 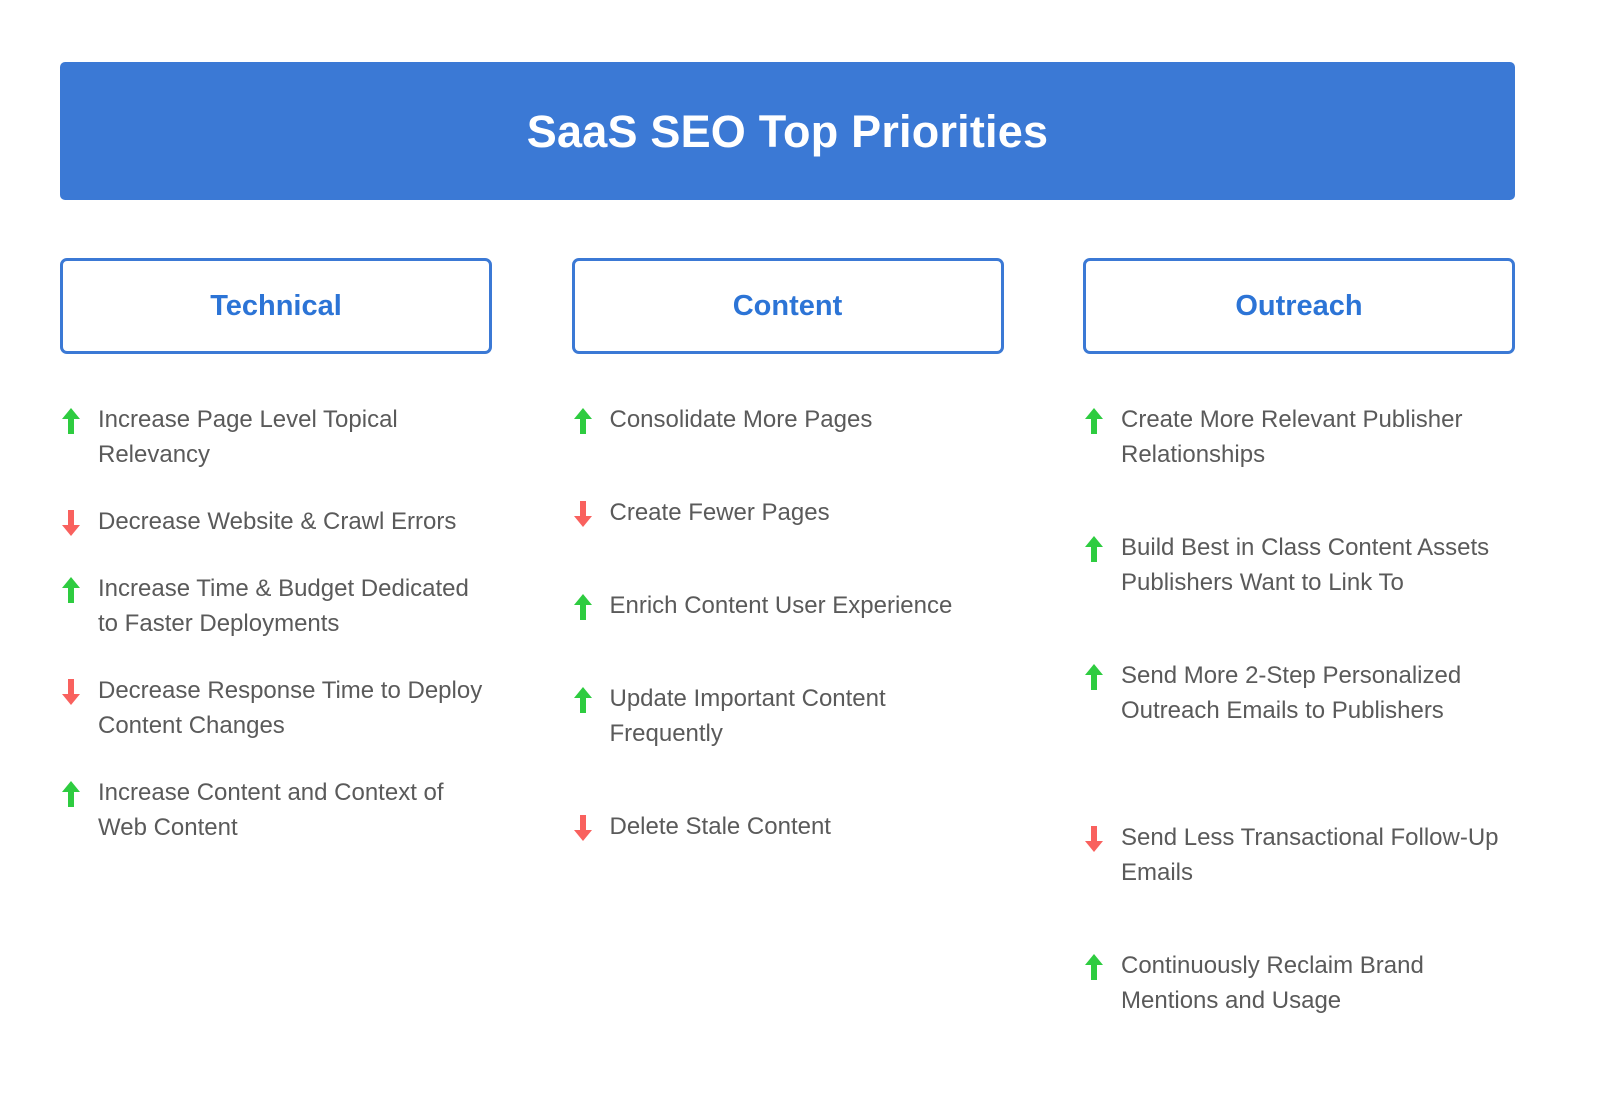 I want to click on list-item-label: Create Fewer Pages, so click(x=719, y=512).